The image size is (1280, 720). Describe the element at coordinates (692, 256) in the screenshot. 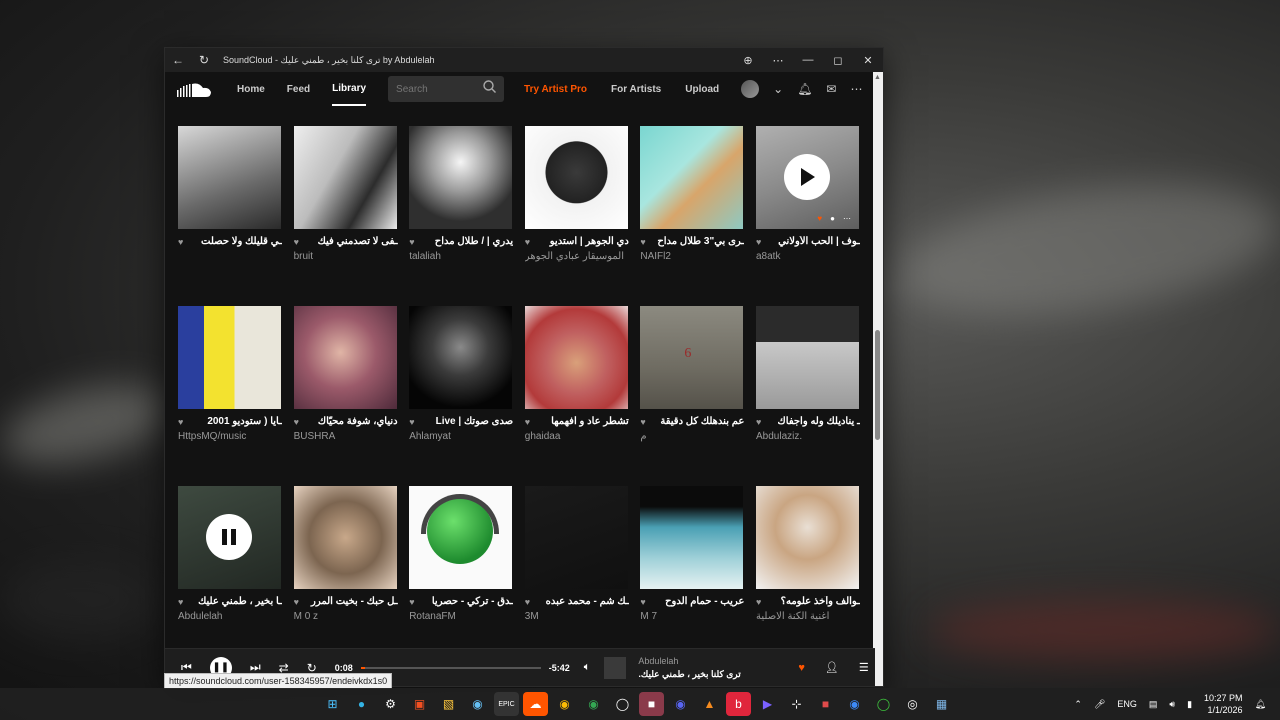

I see `track-artist: NAIFl2` at that location.